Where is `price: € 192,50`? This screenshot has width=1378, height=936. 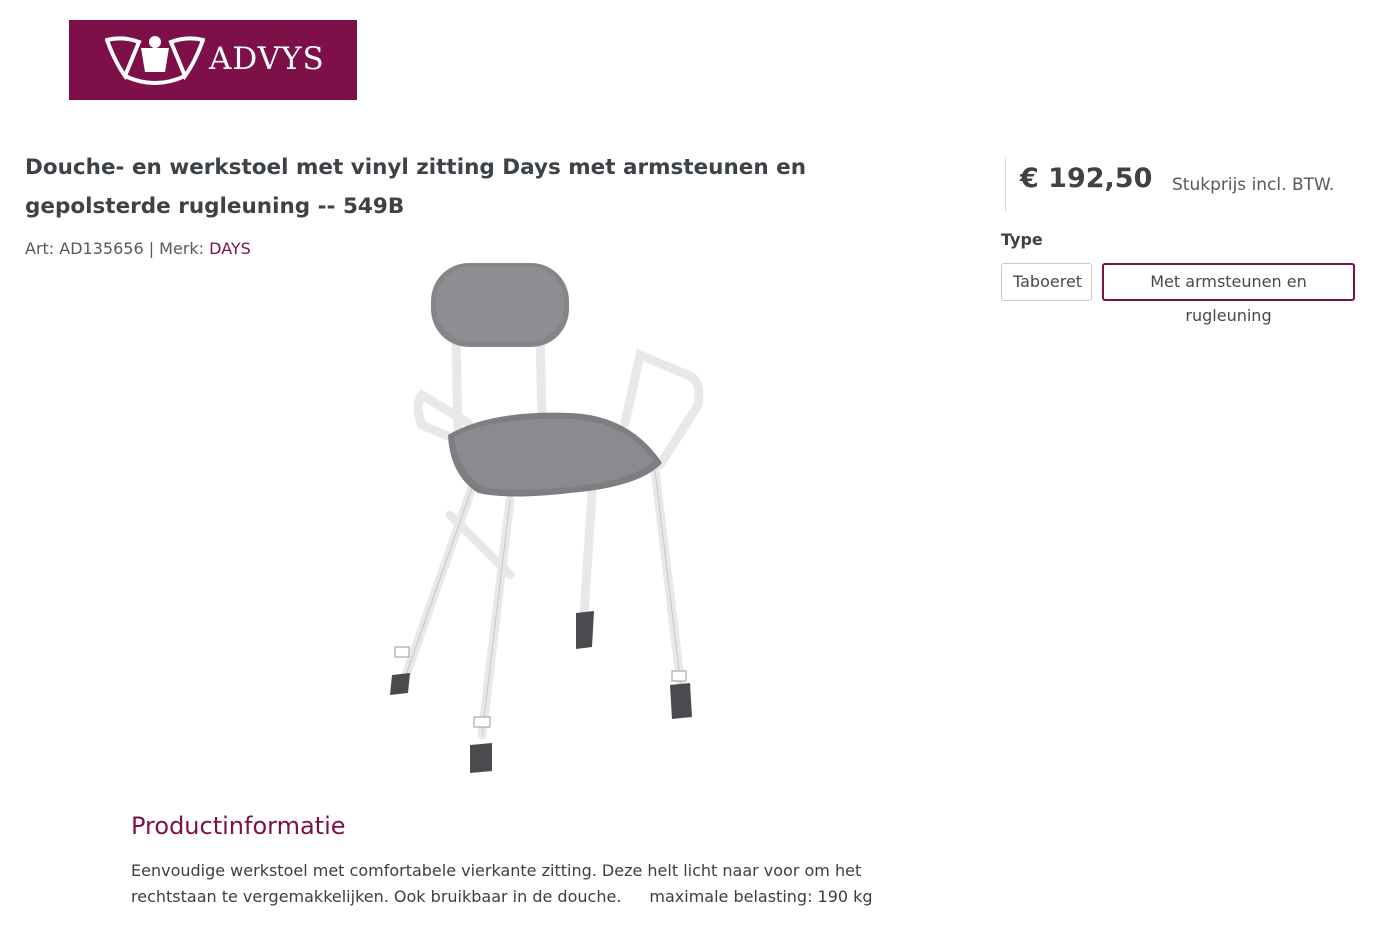 price: € 192,50 is located at coordinates (1086, 178).